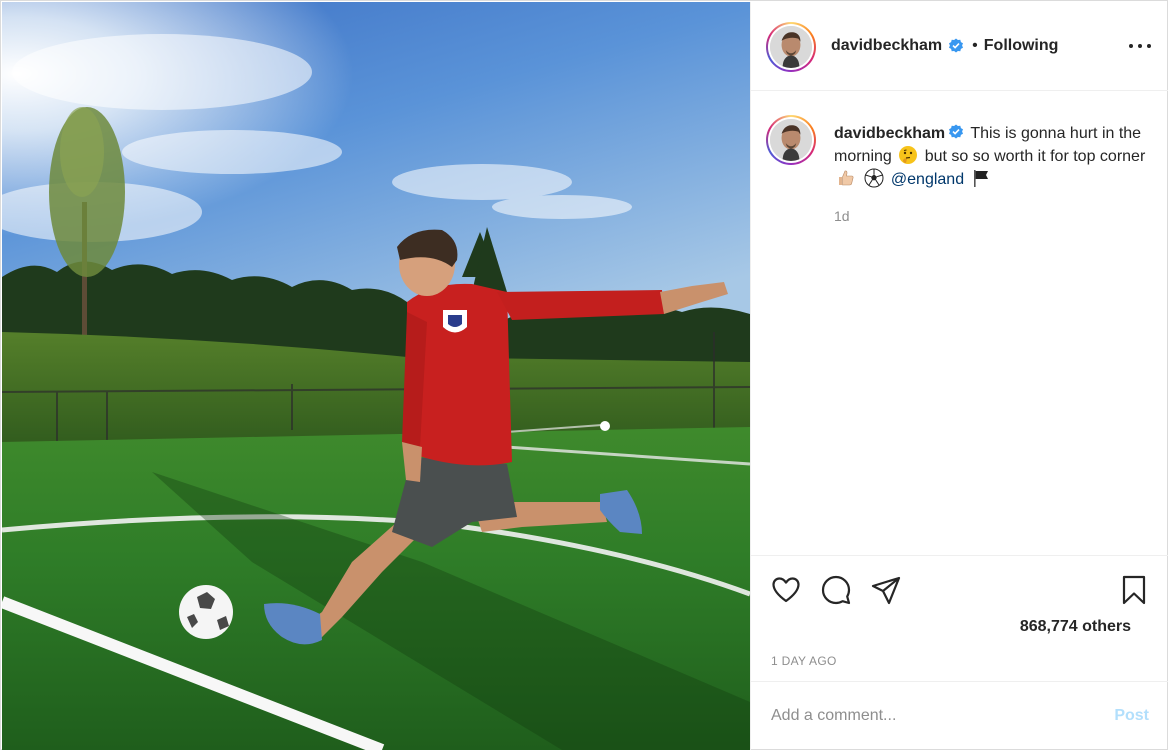 This screenshot has width=1168, height=750. Describe the element at coordinates (836, 590) in the screenshot. I see `comment-icon` at that location.